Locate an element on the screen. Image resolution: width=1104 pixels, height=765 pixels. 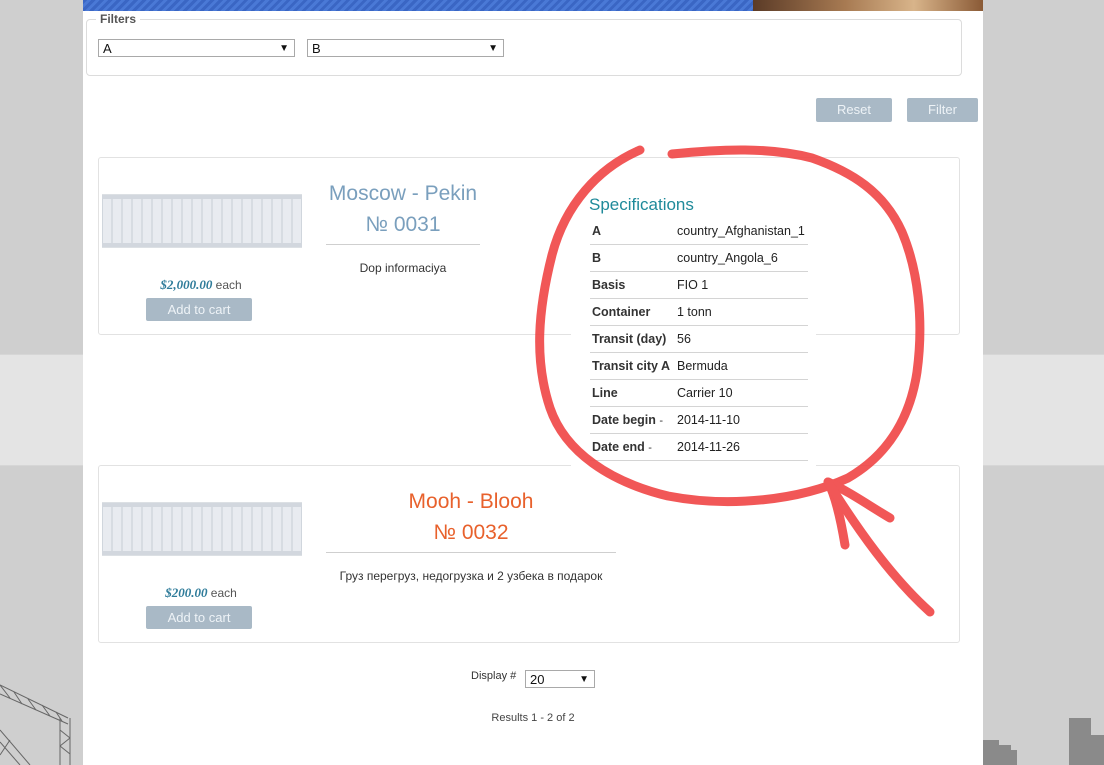
spec-row: Transit (day) 56 is located at coordinates (699, 339).